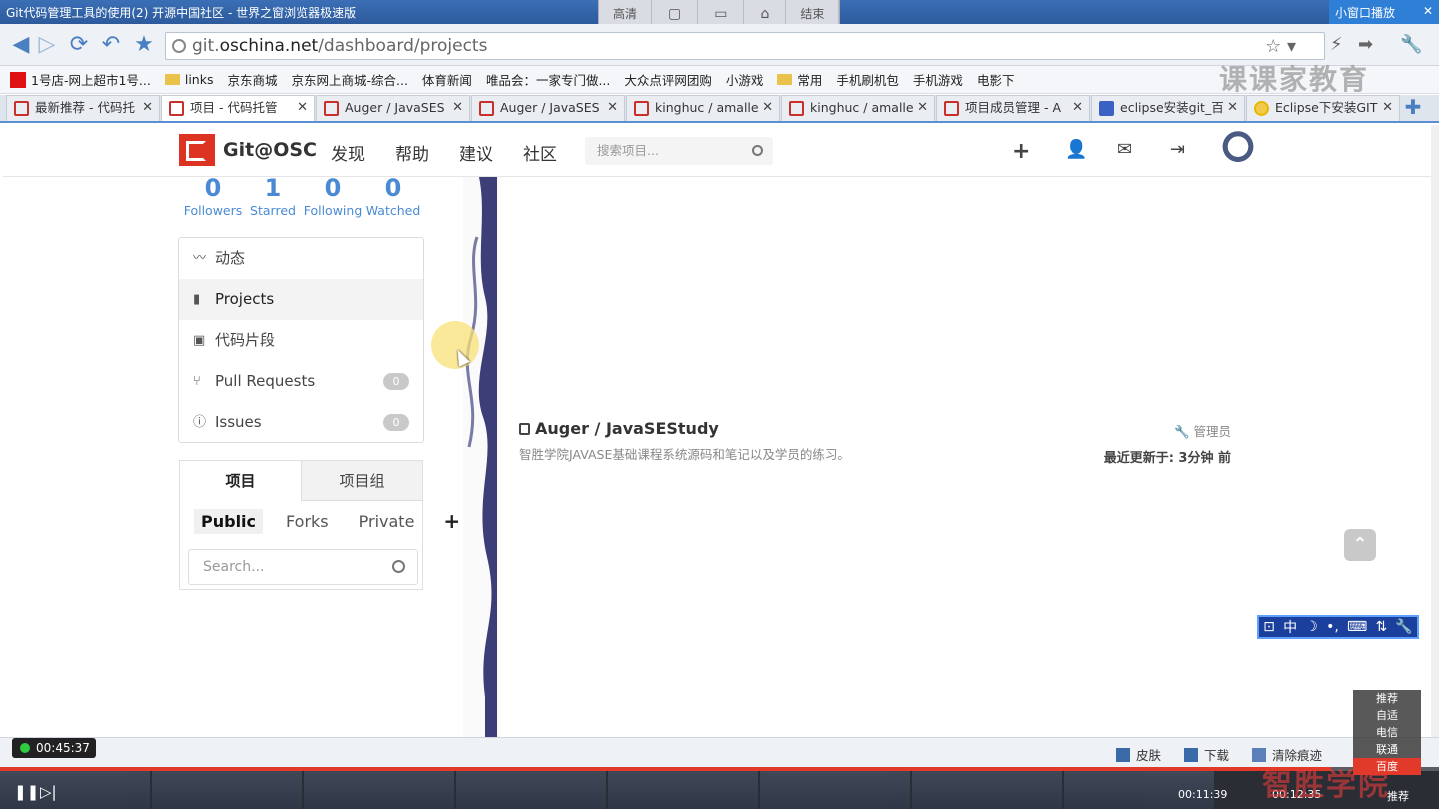  I want to click on tab-projects: 项目, so click(240, 481).